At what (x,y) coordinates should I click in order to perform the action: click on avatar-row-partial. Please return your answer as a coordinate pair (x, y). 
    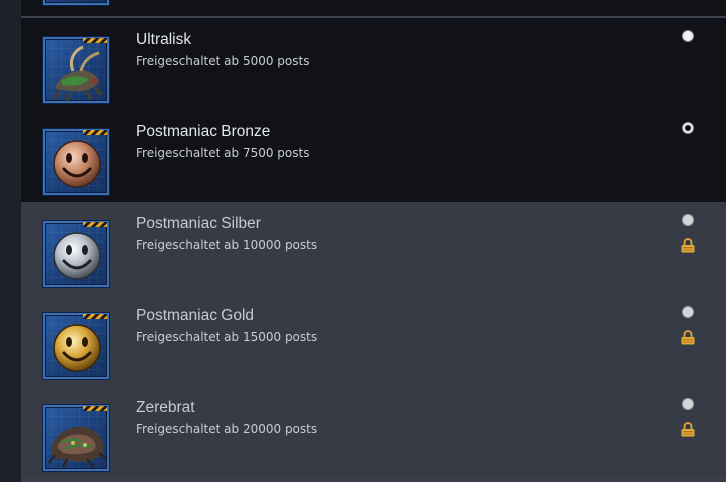
    Looking at the image, I should click on (373, 9).